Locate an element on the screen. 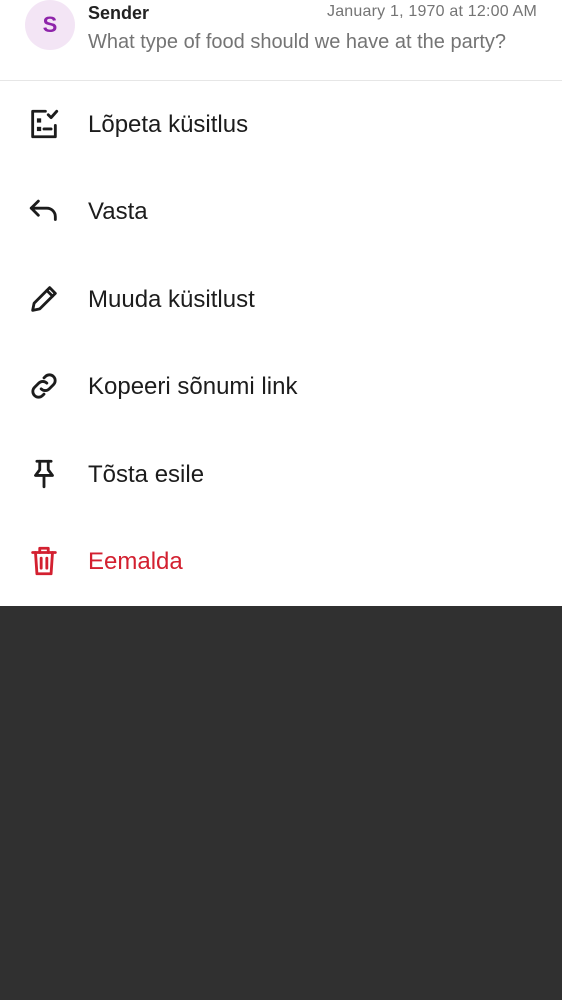 This screenshot has height=1000, width=562. end-poll-icon is located at coordinates (44, 124).